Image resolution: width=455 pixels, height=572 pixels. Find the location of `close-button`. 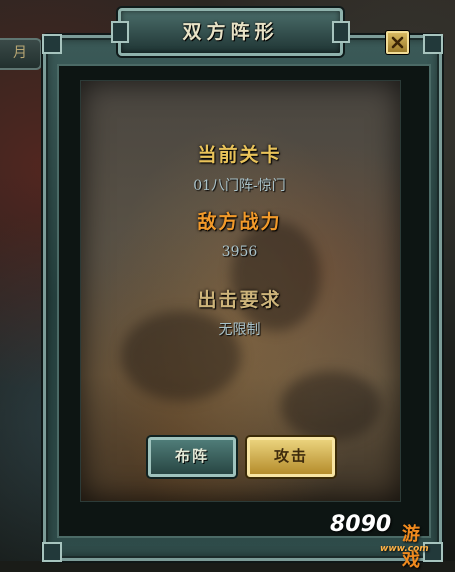

close-button is located at coordinates (397, 42).